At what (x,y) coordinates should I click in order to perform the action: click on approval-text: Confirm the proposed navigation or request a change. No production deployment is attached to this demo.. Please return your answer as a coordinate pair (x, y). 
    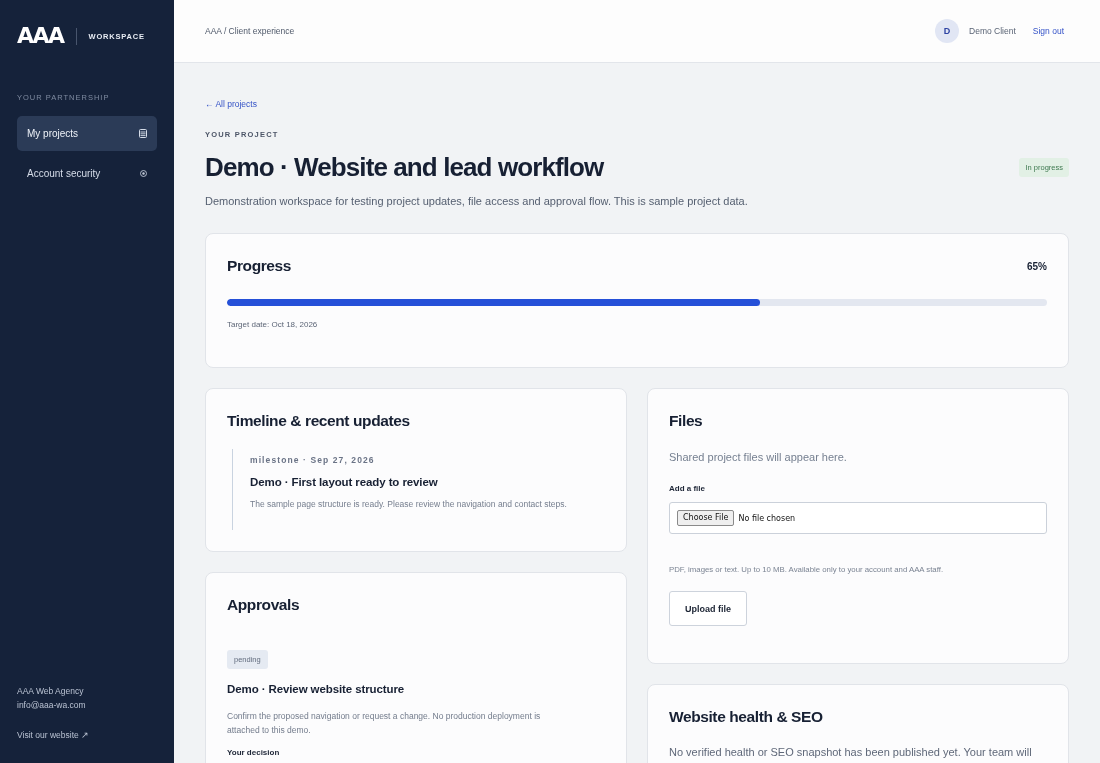
    Looking at the image, I should click on (384, 723).